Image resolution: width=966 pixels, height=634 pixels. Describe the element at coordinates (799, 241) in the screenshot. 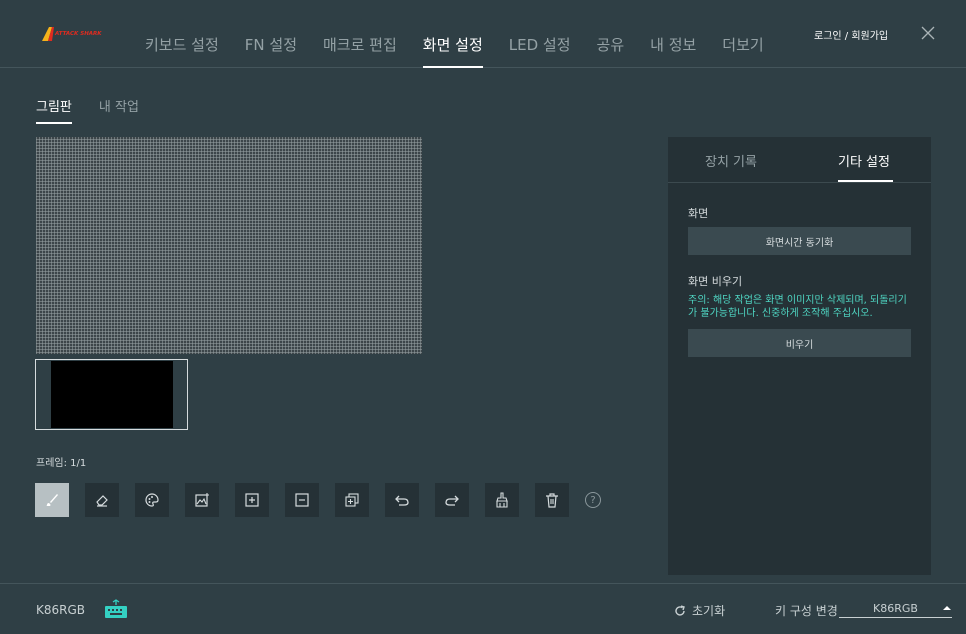

I see `sync-screen-time-button: 화면시간 동기화` at that location.